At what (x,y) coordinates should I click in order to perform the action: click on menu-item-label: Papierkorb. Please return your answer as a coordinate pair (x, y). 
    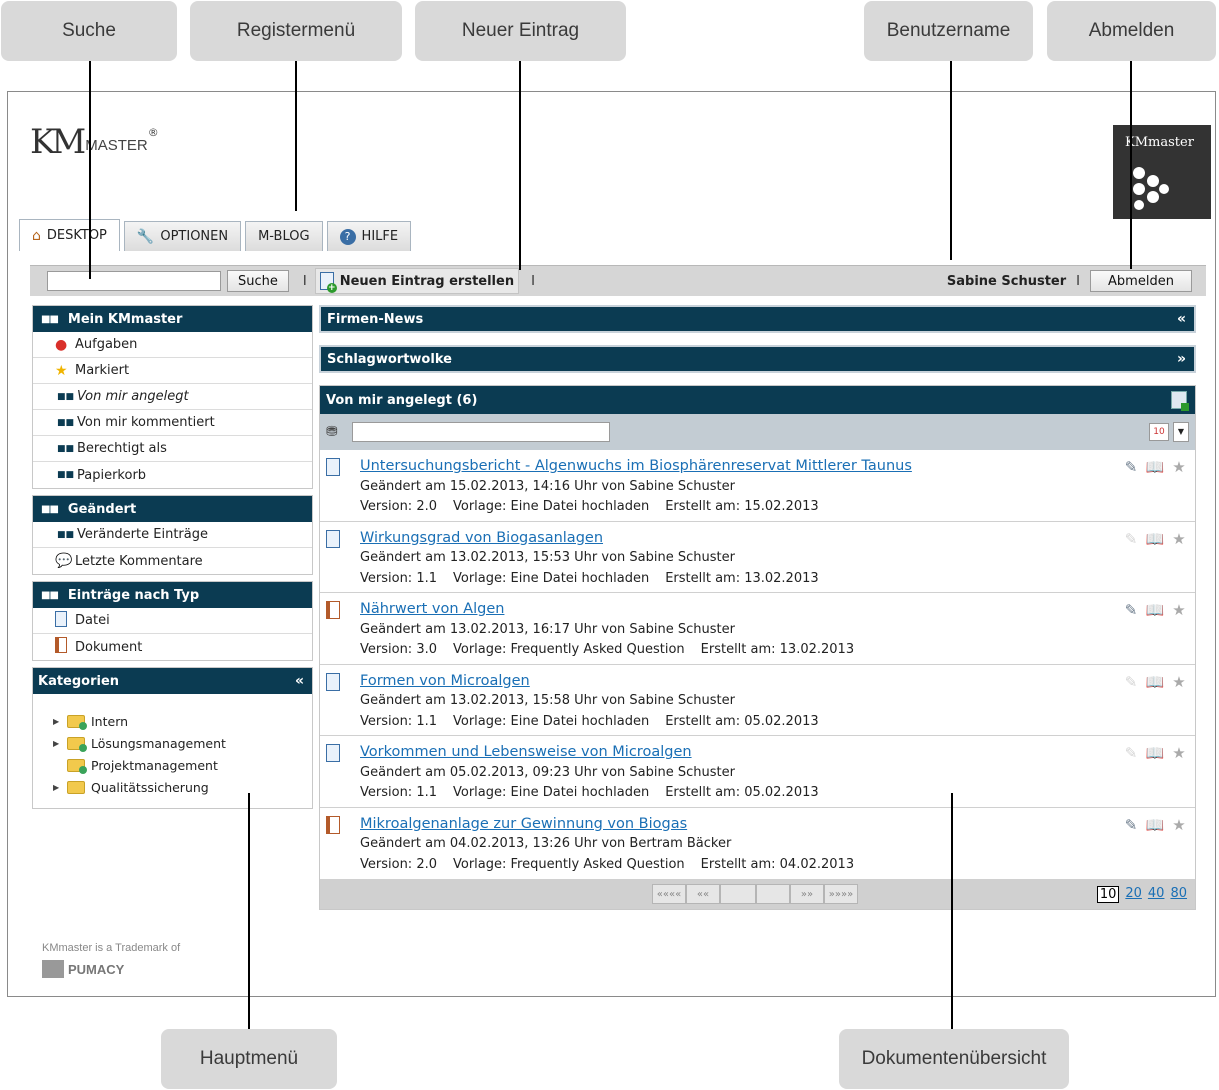
    Looking at the image, I should click on (112, 475).